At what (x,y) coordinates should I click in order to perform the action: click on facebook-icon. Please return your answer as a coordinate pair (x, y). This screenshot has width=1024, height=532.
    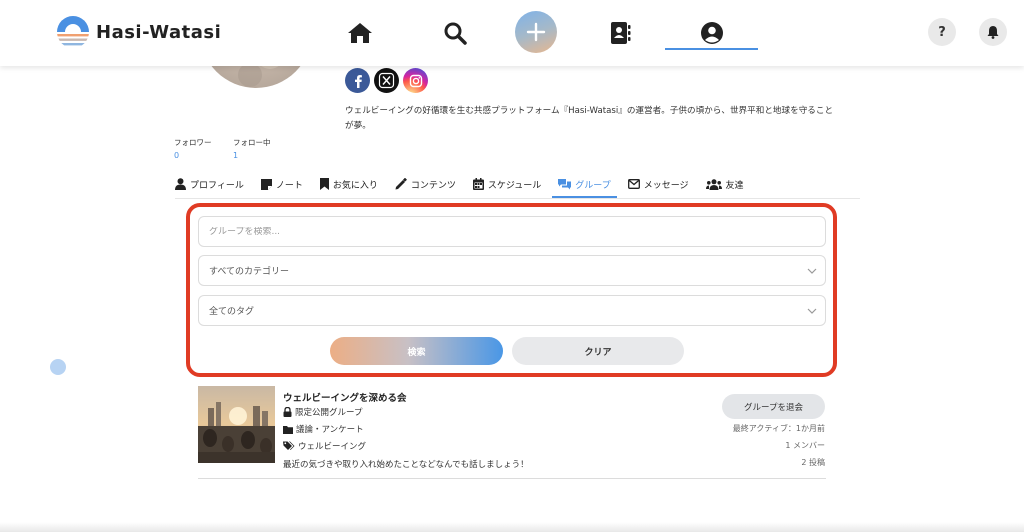
    Looking at the image, I should click on (358, 81).